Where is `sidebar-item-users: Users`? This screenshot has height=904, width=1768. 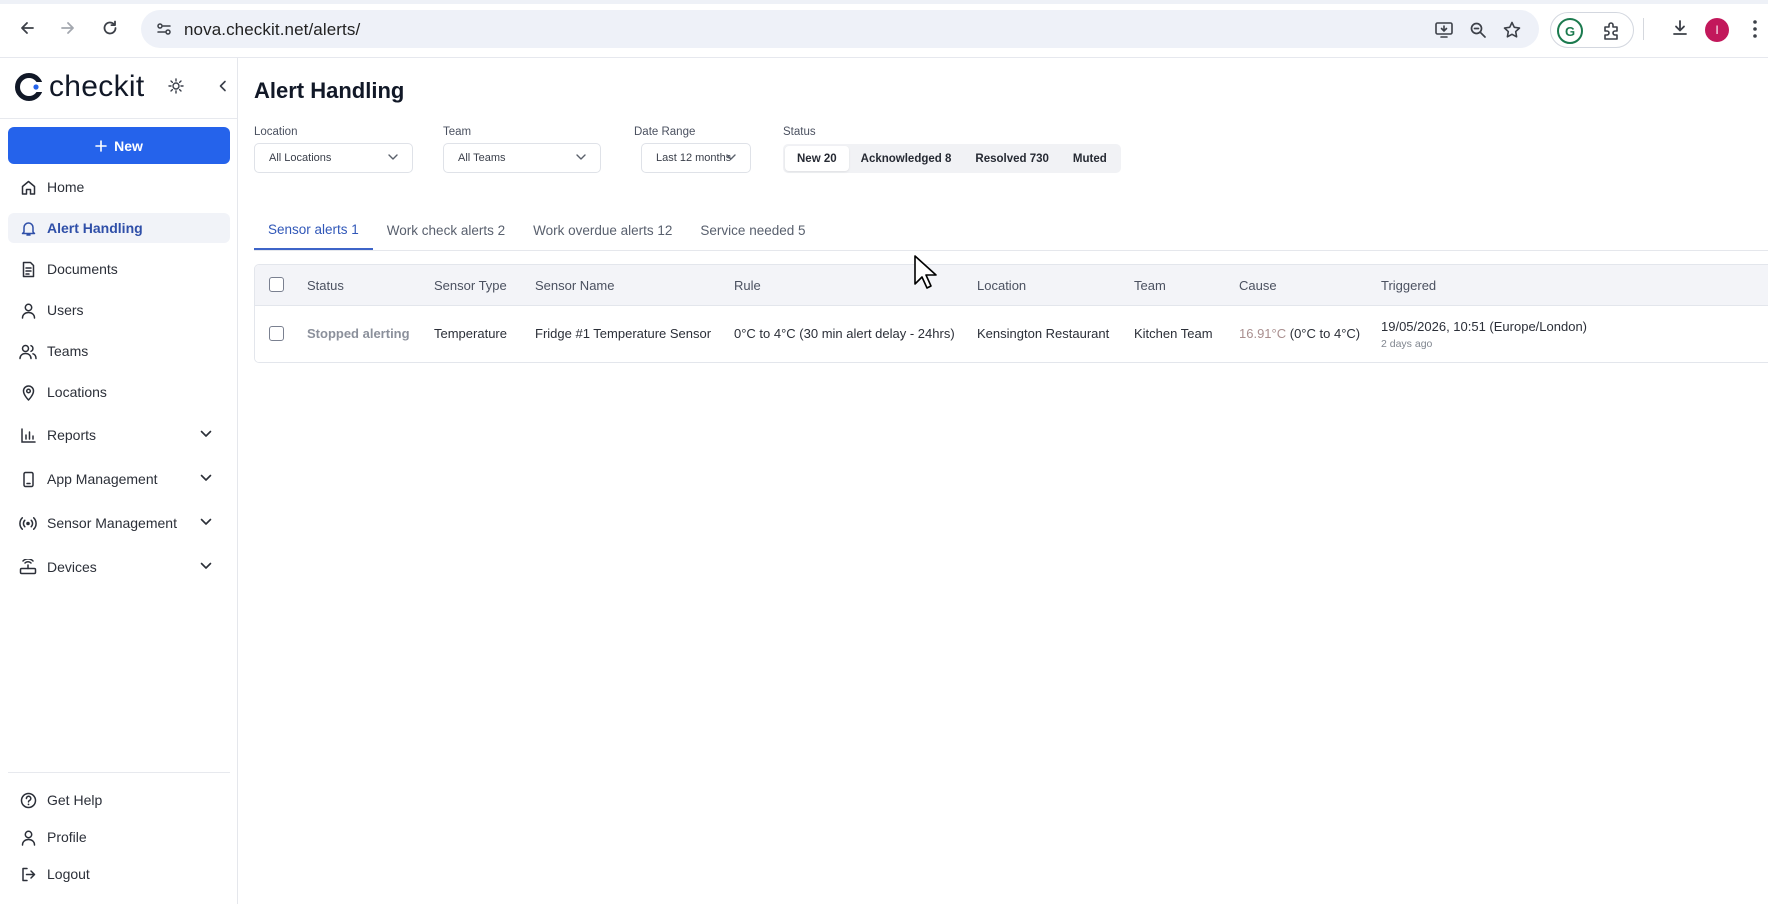
sidebar-item-users: Users is located at coordinates (119, 310).